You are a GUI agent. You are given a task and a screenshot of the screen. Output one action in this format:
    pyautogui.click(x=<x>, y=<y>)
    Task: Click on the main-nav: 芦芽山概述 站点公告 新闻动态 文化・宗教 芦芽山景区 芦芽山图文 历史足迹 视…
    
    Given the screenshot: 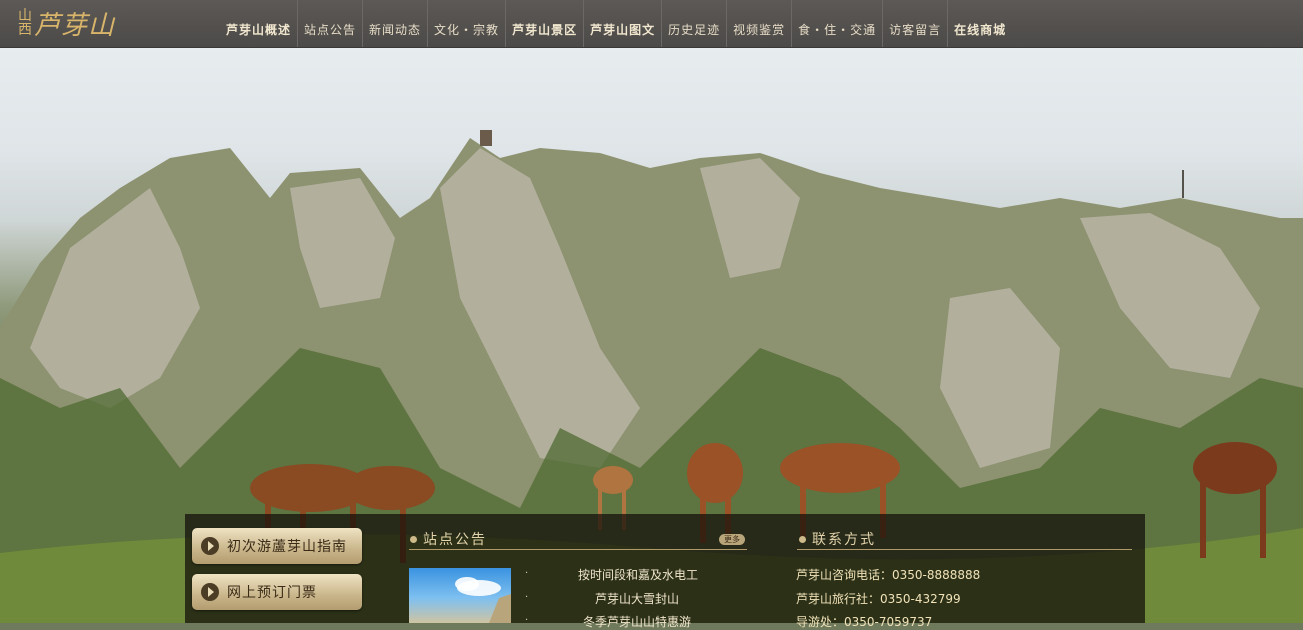 What is the action you would take?
    pyautogui.click(x=616, y=23)
    